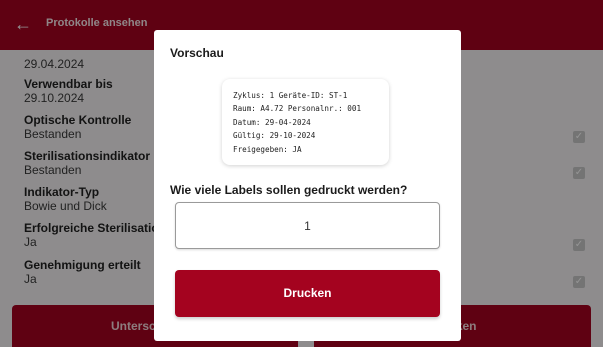 The height and width of the screenshot is (347, 603). What do you see at coordinates (289, 190) in the screenshot?
I see `label-count-question: Wie viele Labels sollen gedruckt werden?` at bounding box center [289, 190].